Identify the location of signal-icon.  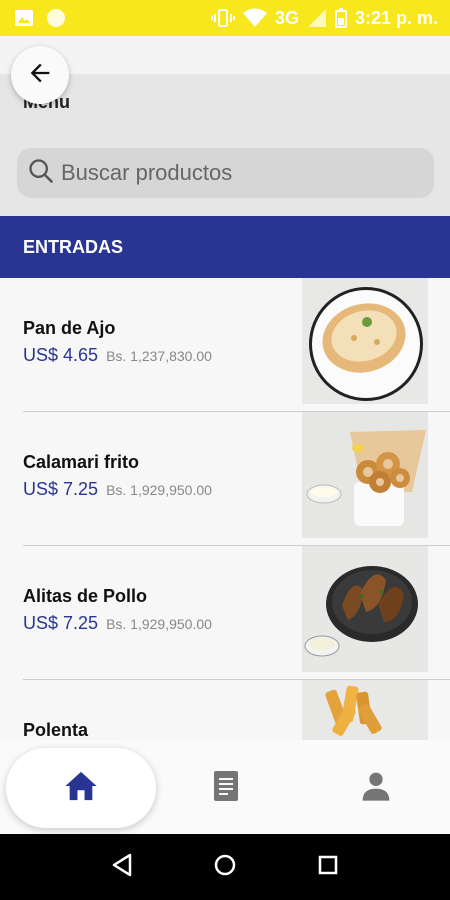
(317, 18).